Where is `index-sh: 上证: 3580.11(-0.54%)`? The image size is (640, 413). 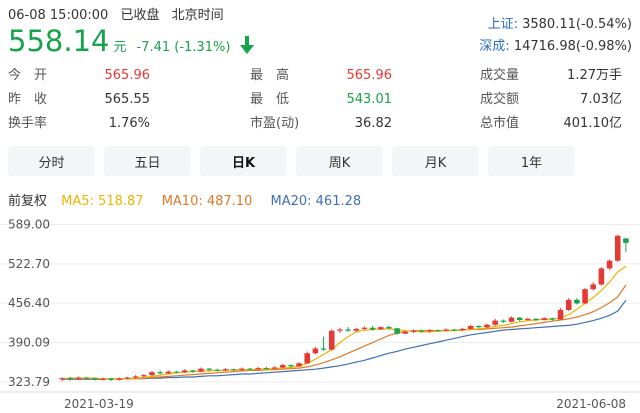 index-sh: 上证: 3580.11(-0.54%) is located at coordinates (555, 25).